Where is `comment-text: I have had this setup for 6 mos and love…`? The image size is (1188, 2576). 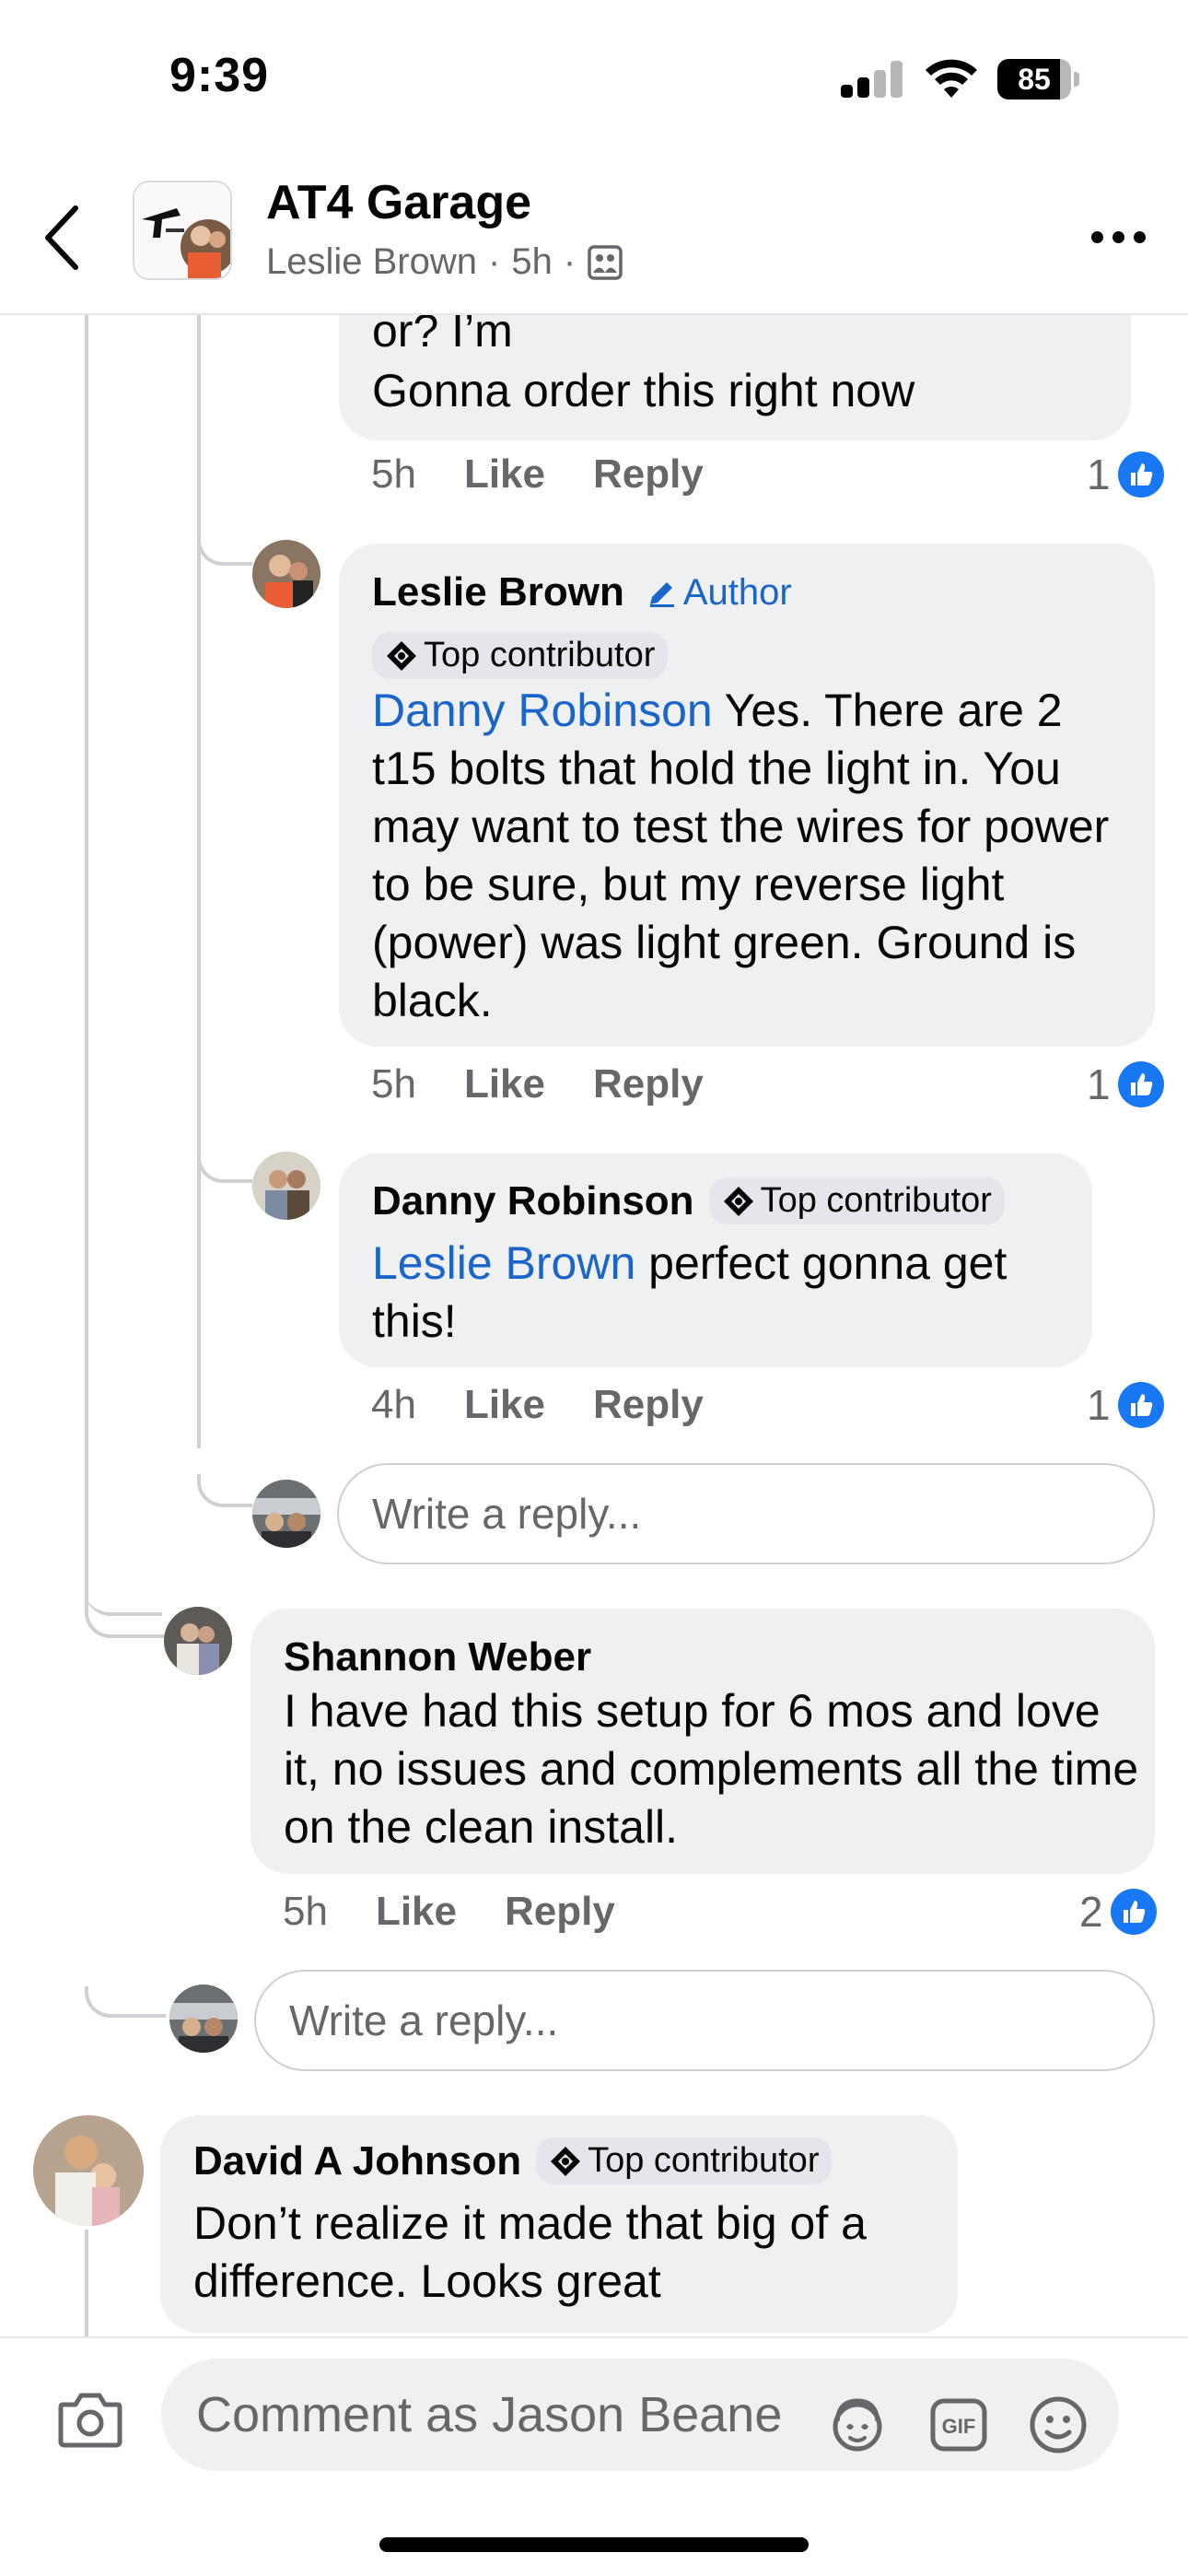
comment-text: I have had this setup for 6 mos and love… is located at coordinates (711, 1769).